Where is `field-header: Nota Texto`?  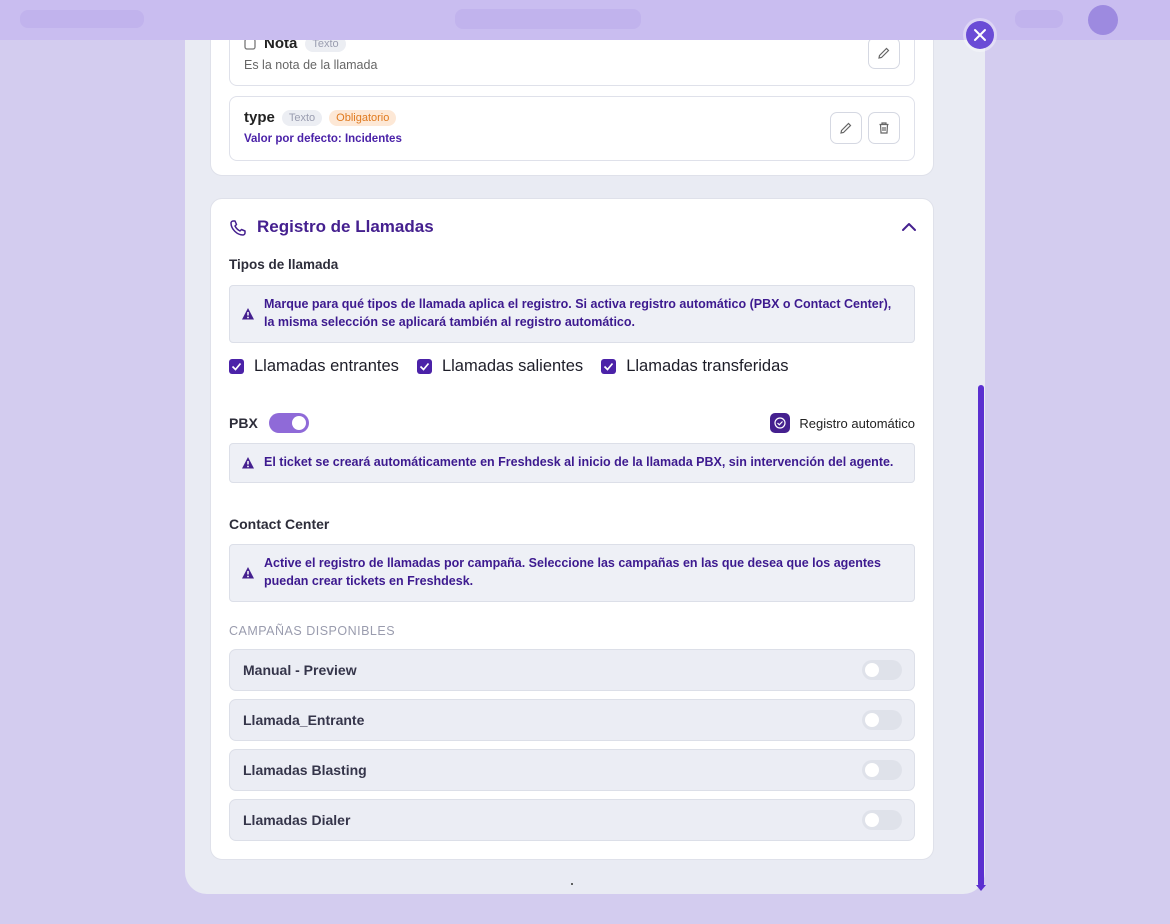
field-header: Nota Texto is located at coordinates (295, 46).